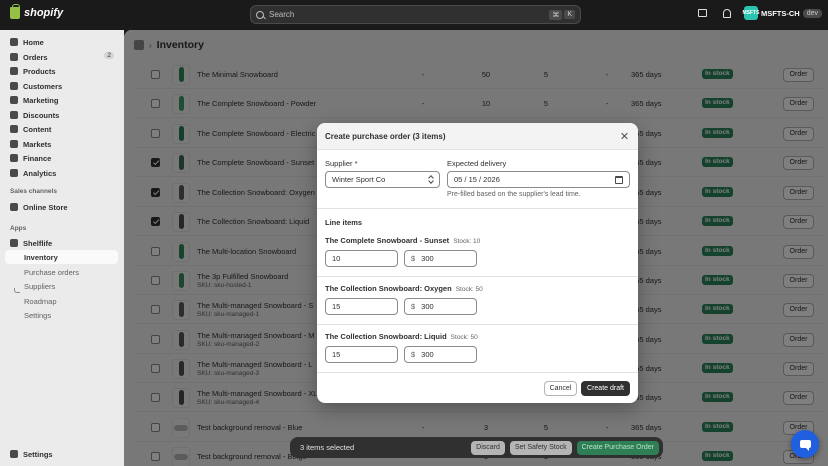 The height and width of the screenshot is (466, 828). What do you see at coordinates (61, 144) in the screenshot?
I see `sidebar-item-markets: Markets` at bounding box center [61, 144].